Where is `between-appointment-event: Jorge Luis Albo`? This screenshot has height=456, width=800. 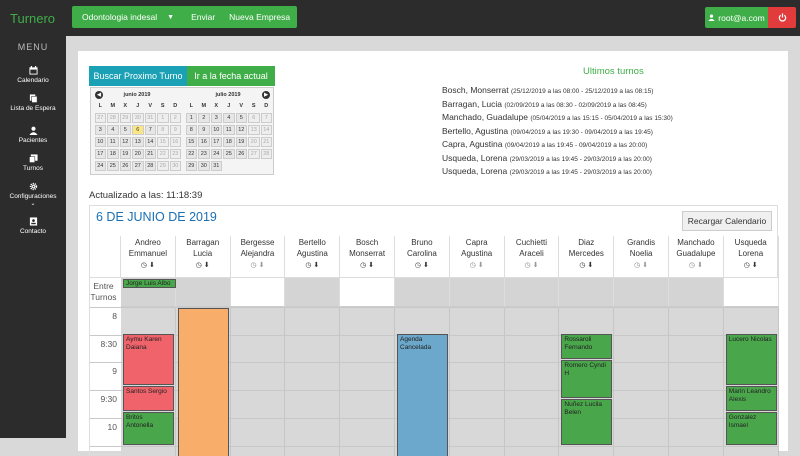
between-appointment-event: Jorge Luis Albo is located at coordinates (149, 283).